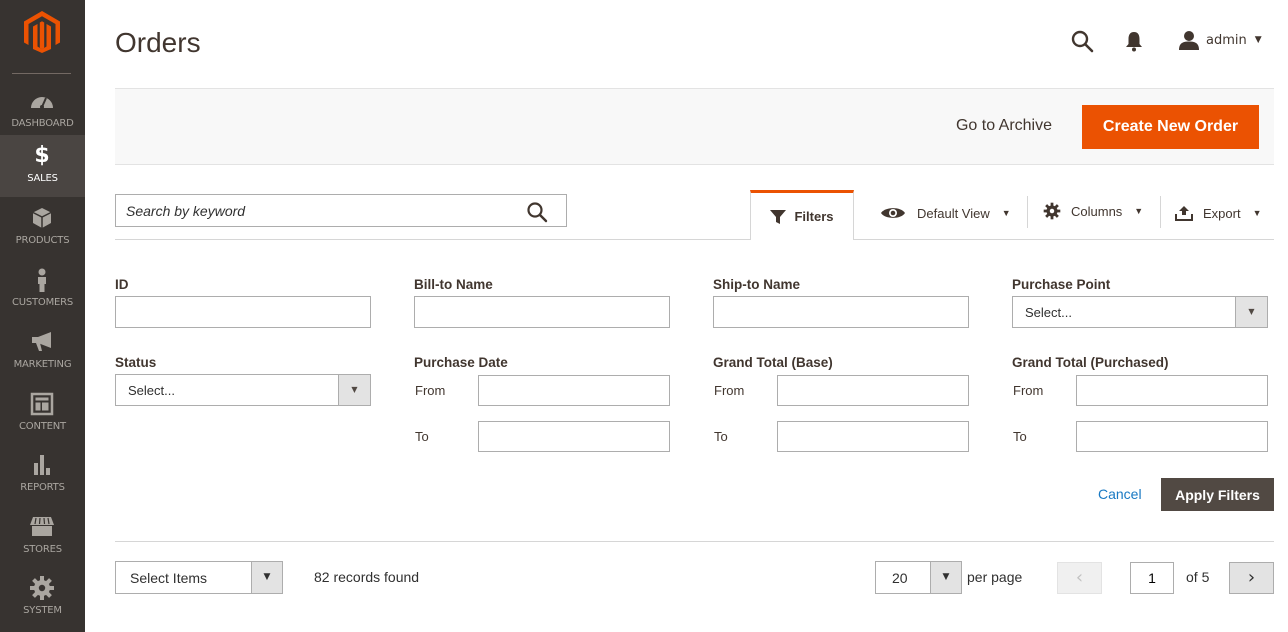  I want to click on sidebar-item-system: SYSTEM, so click(42, 598).